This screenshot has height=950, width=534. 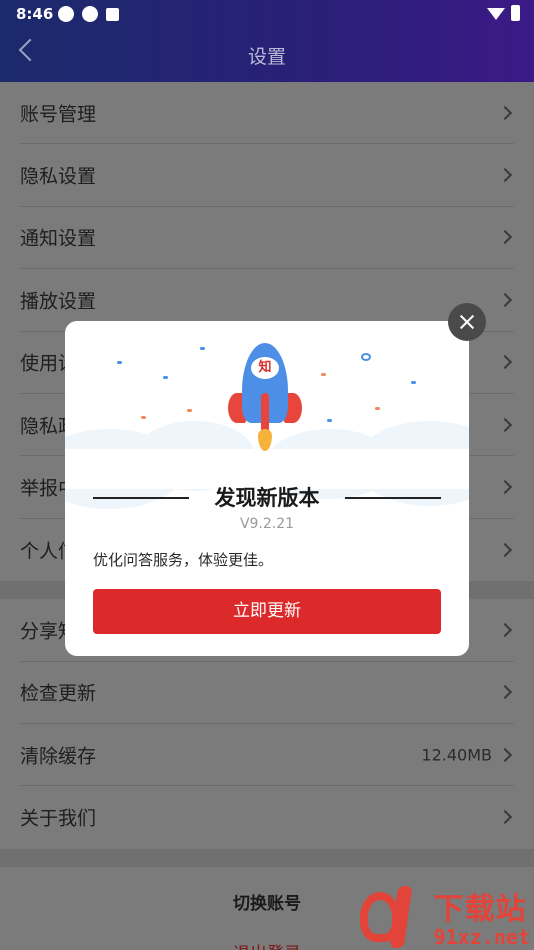 I want to click on cache-size: 12.40MB, so click(x=456, y=755).